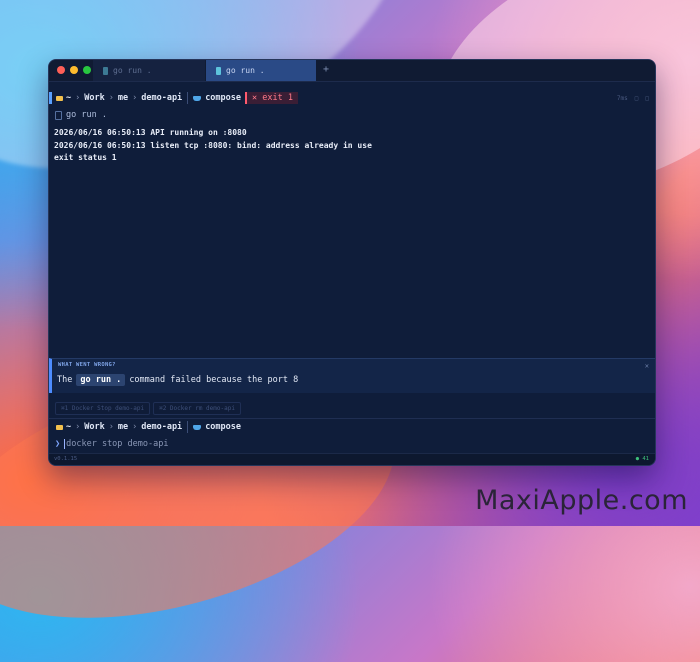  Describe the element at coordinates (581, 500) in the screenshot. I see `watermark-logo: MaxiApple.com` at that location.